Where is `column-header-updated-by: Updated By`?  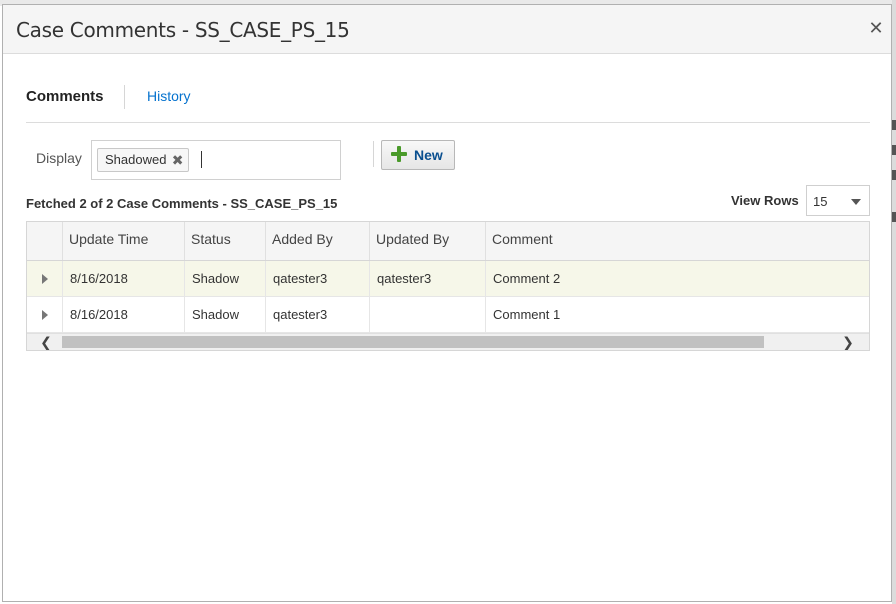
column-header-updated-by: Updated By is located at coordinates (428, 241).